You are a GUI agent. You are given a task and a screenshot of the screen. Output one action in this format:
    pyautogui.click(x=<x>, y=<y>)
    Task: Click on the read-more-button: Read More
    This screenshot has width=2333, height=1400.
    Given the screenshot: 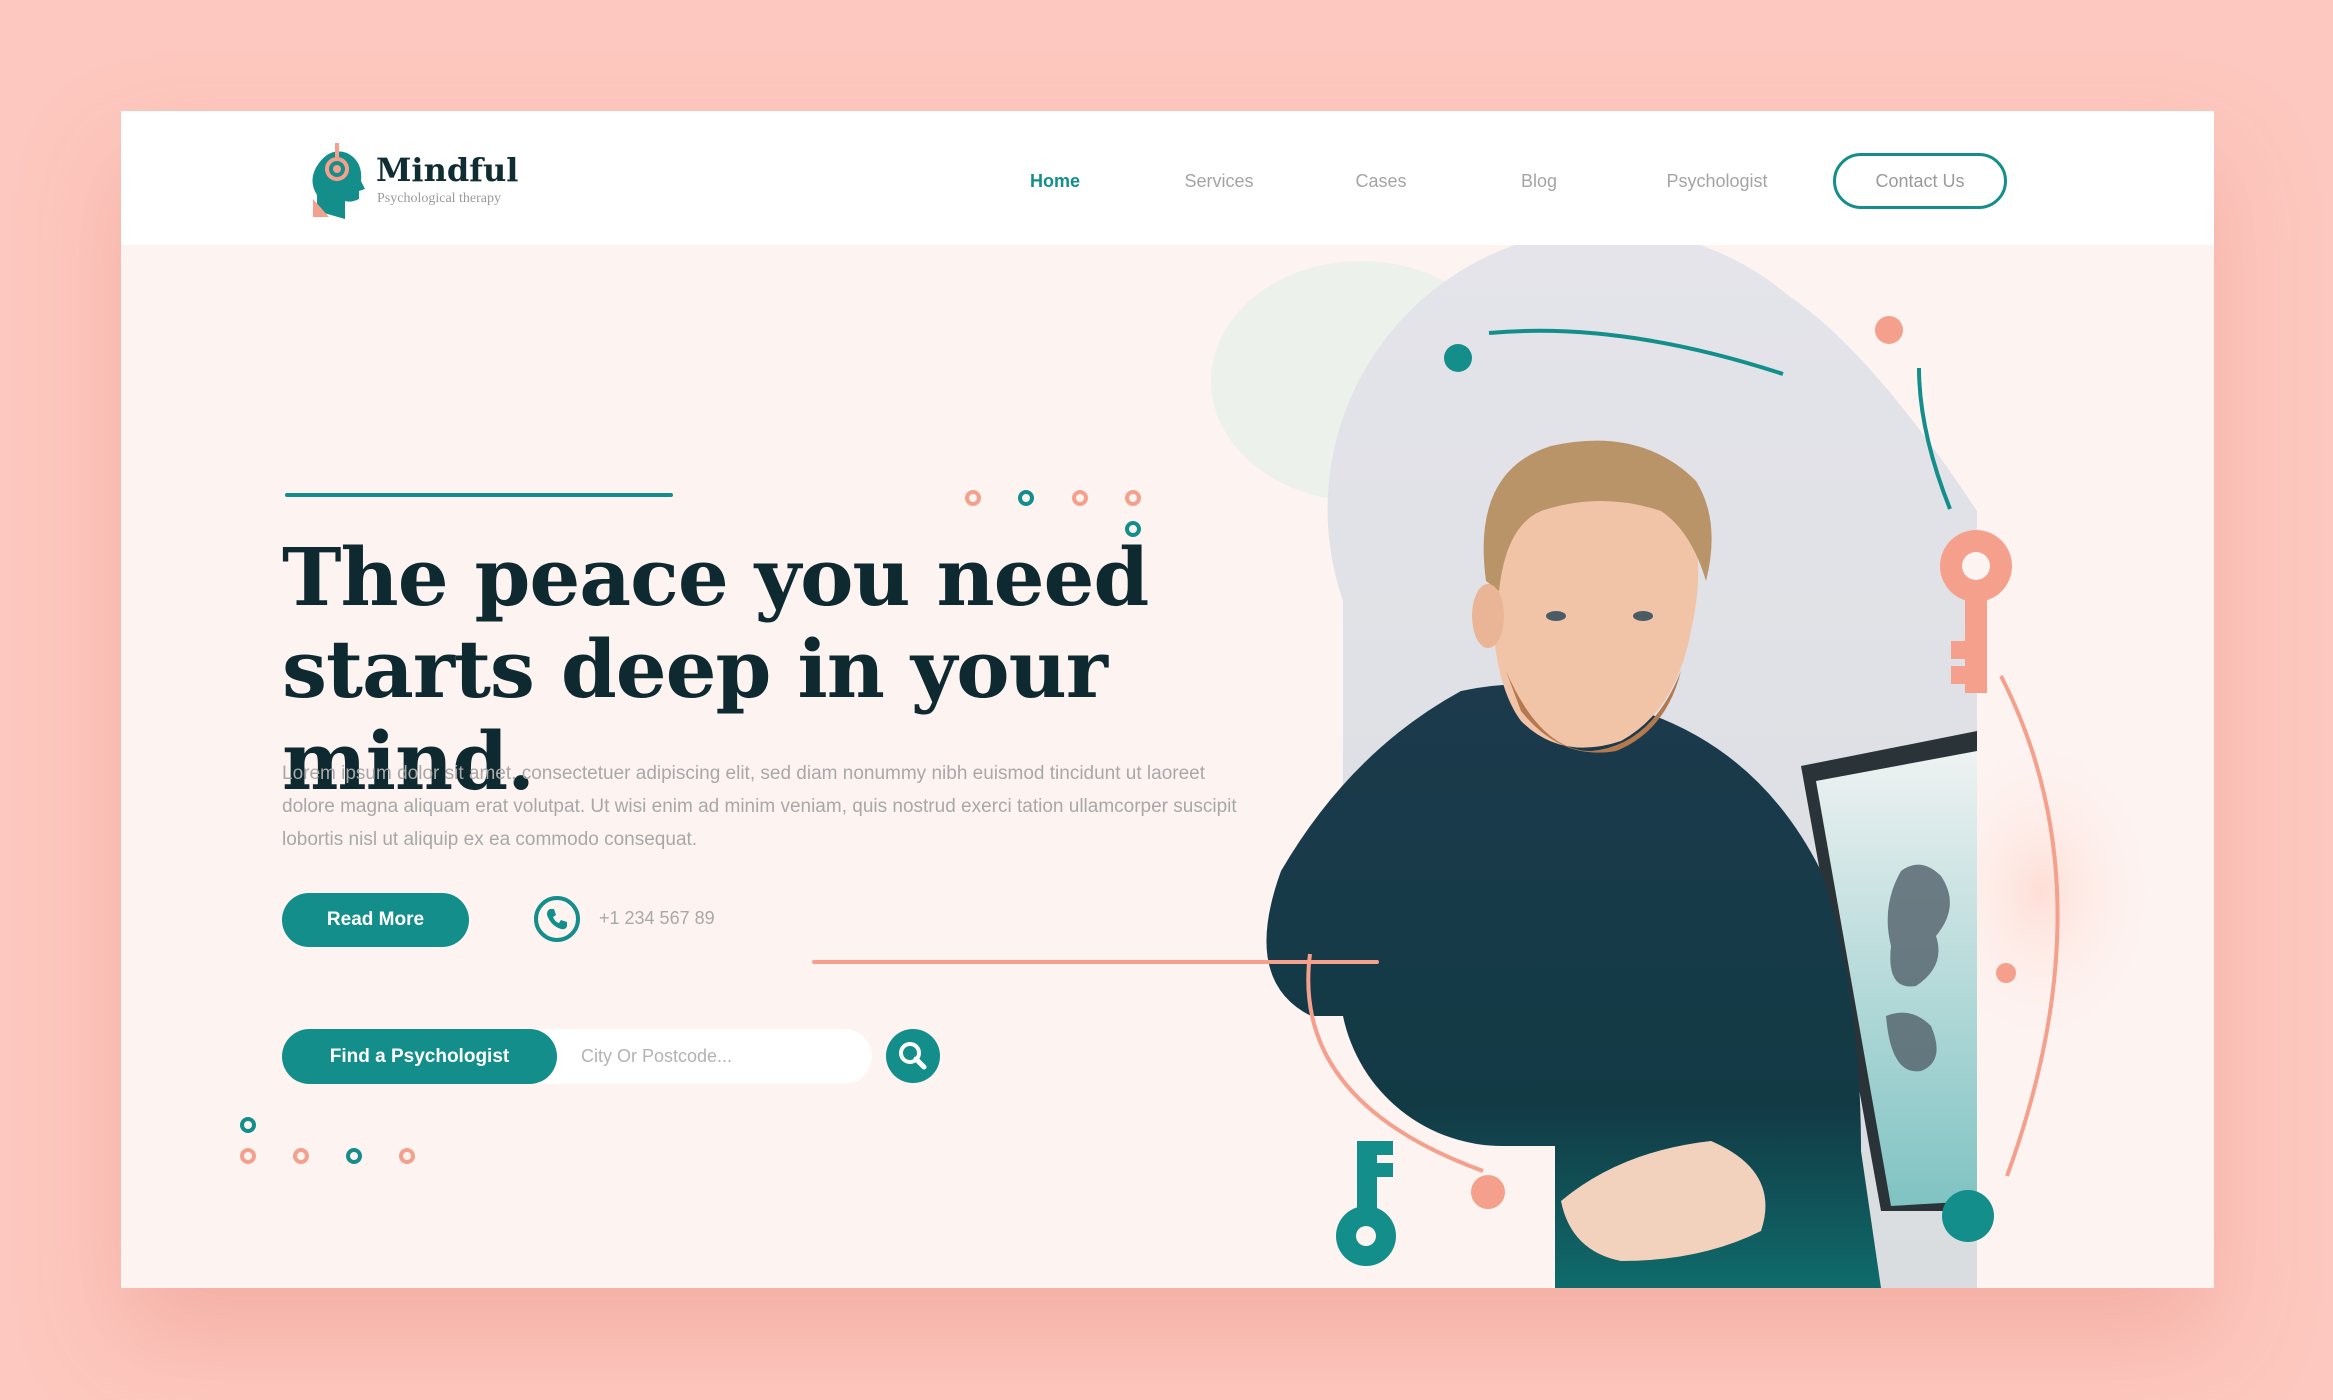 What is the action you would take?
    pyautogui.click(x=375, y=920)
    